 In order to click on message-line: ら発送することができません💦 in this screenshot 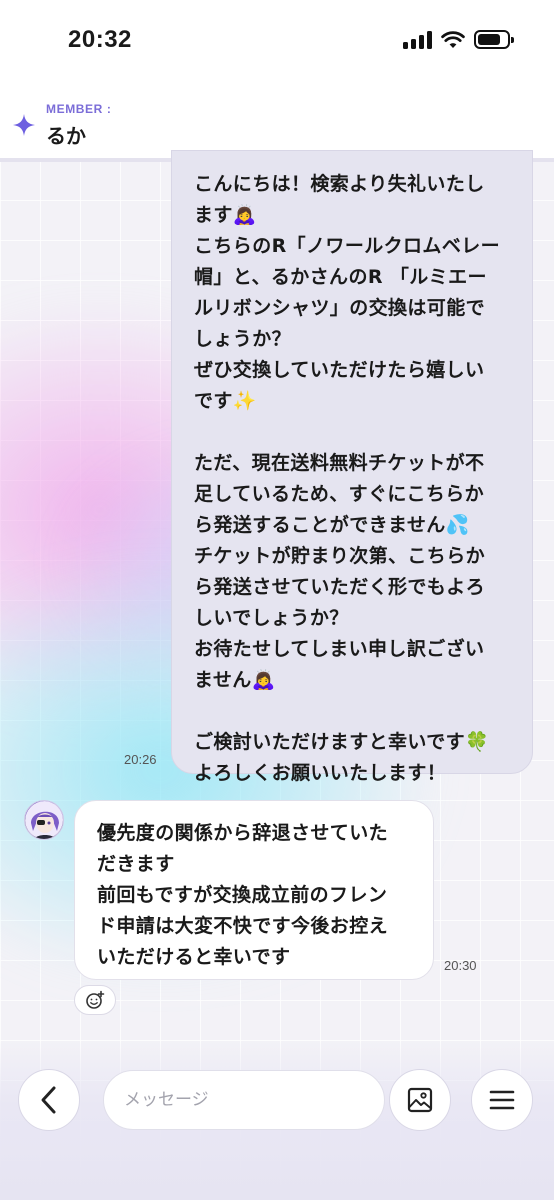, I will do `click(332, 525)`.